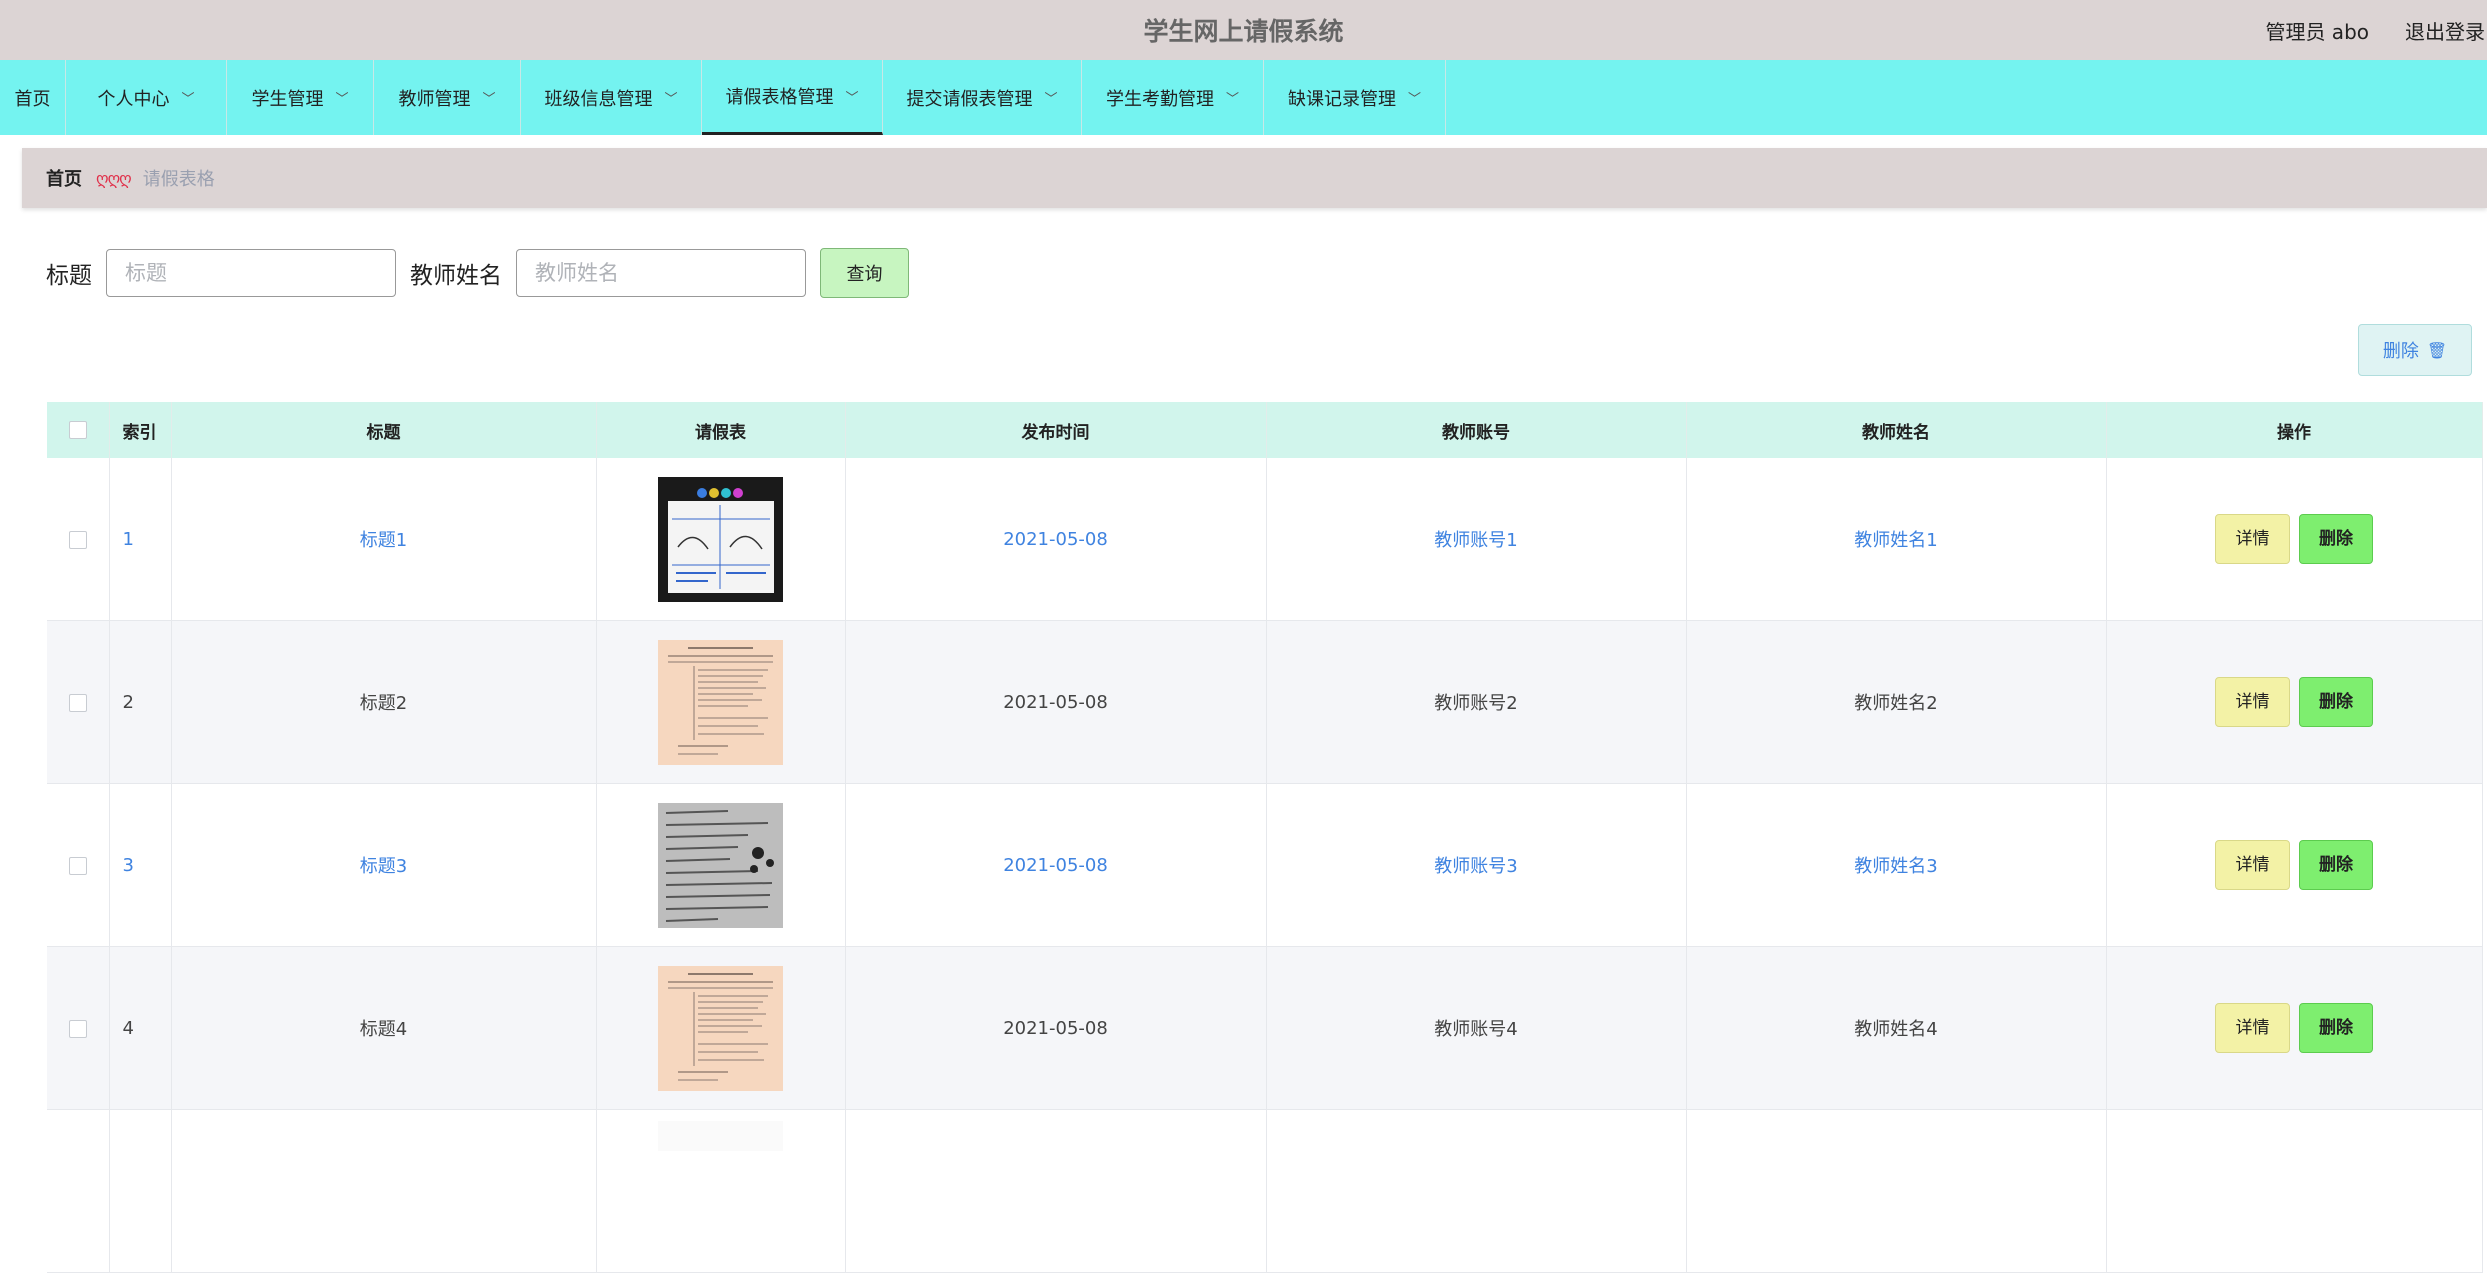  I want to click on breadcrumb-current: 请假表格, so click(178, 179).